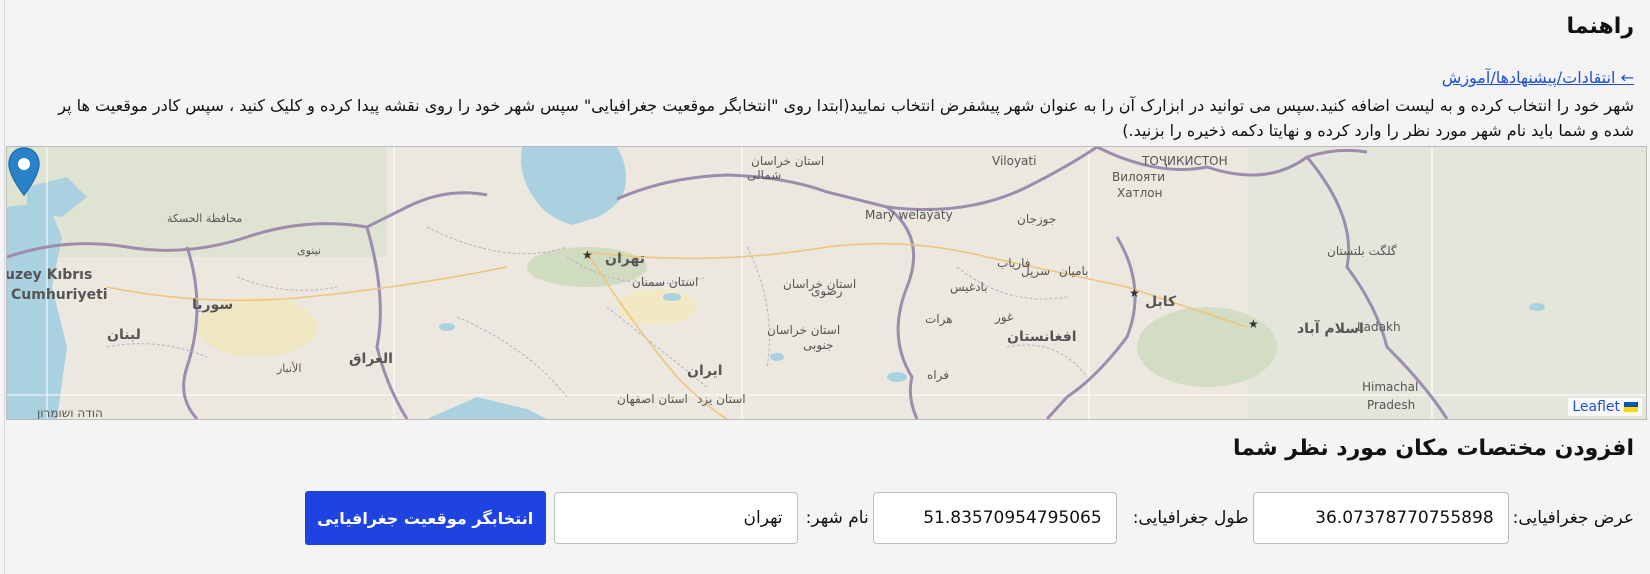 Image resolution: width=1650 pixels, height=574 pixels. Describe the element at coordinates (1139, 193) in the screenshot. I see `map-place-label: Хатлон` at that location.